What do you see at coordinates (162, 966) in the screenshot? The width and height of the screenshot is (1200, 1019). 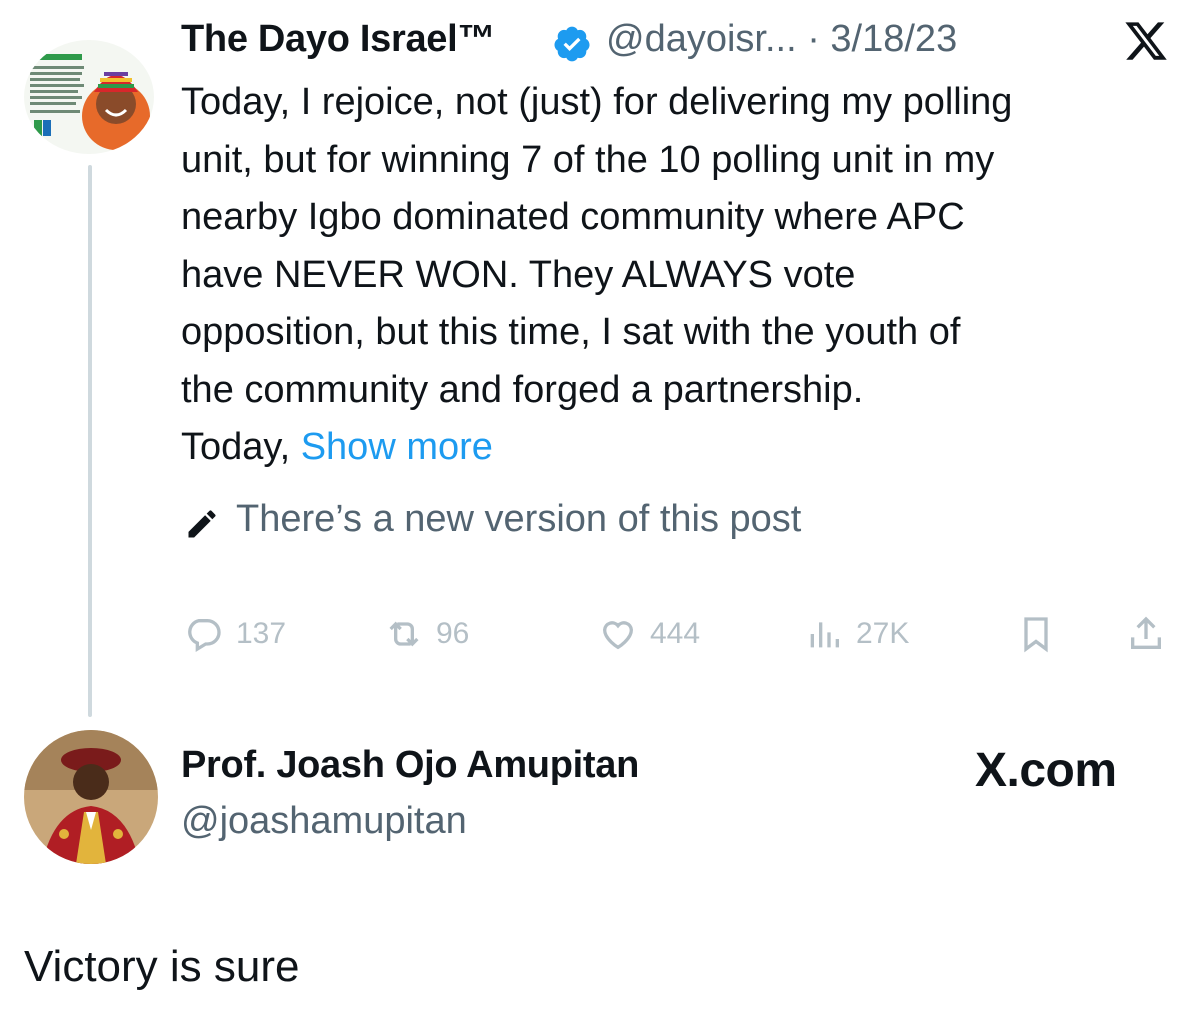 I see `reply-text: Victory is sure` at bounding box center [162, 966].